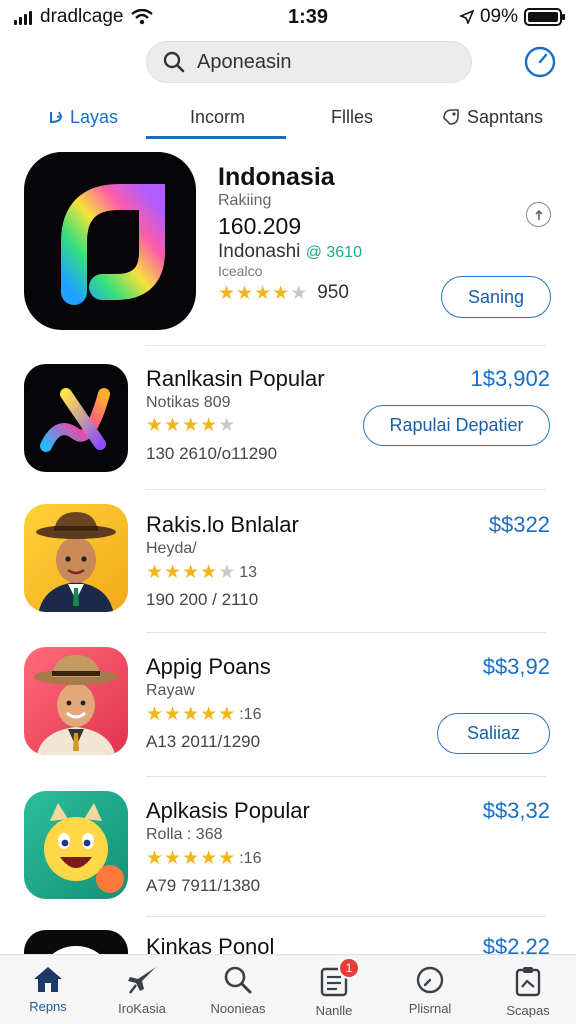 Image resolution: width=576 pixels, height=1024 pixels. What do you see at coordinates (498, 16) in the screenshot?
I see `battery-percent: 09%` at bounding box center [498, 16].